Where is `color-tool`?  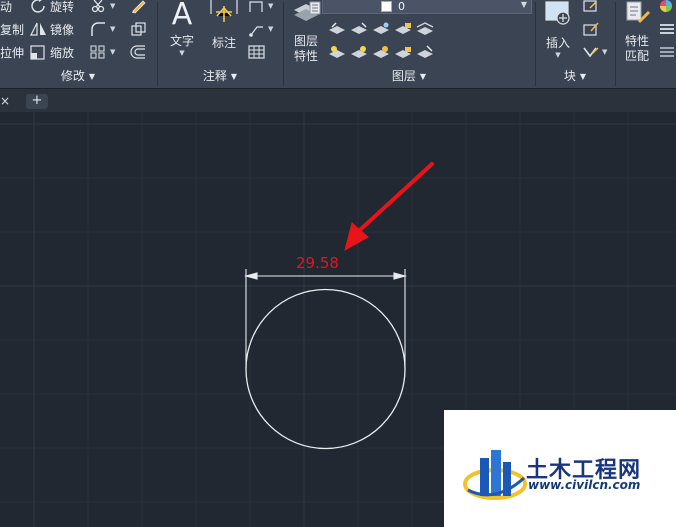
color-tool is located at coordinates (667, 8).